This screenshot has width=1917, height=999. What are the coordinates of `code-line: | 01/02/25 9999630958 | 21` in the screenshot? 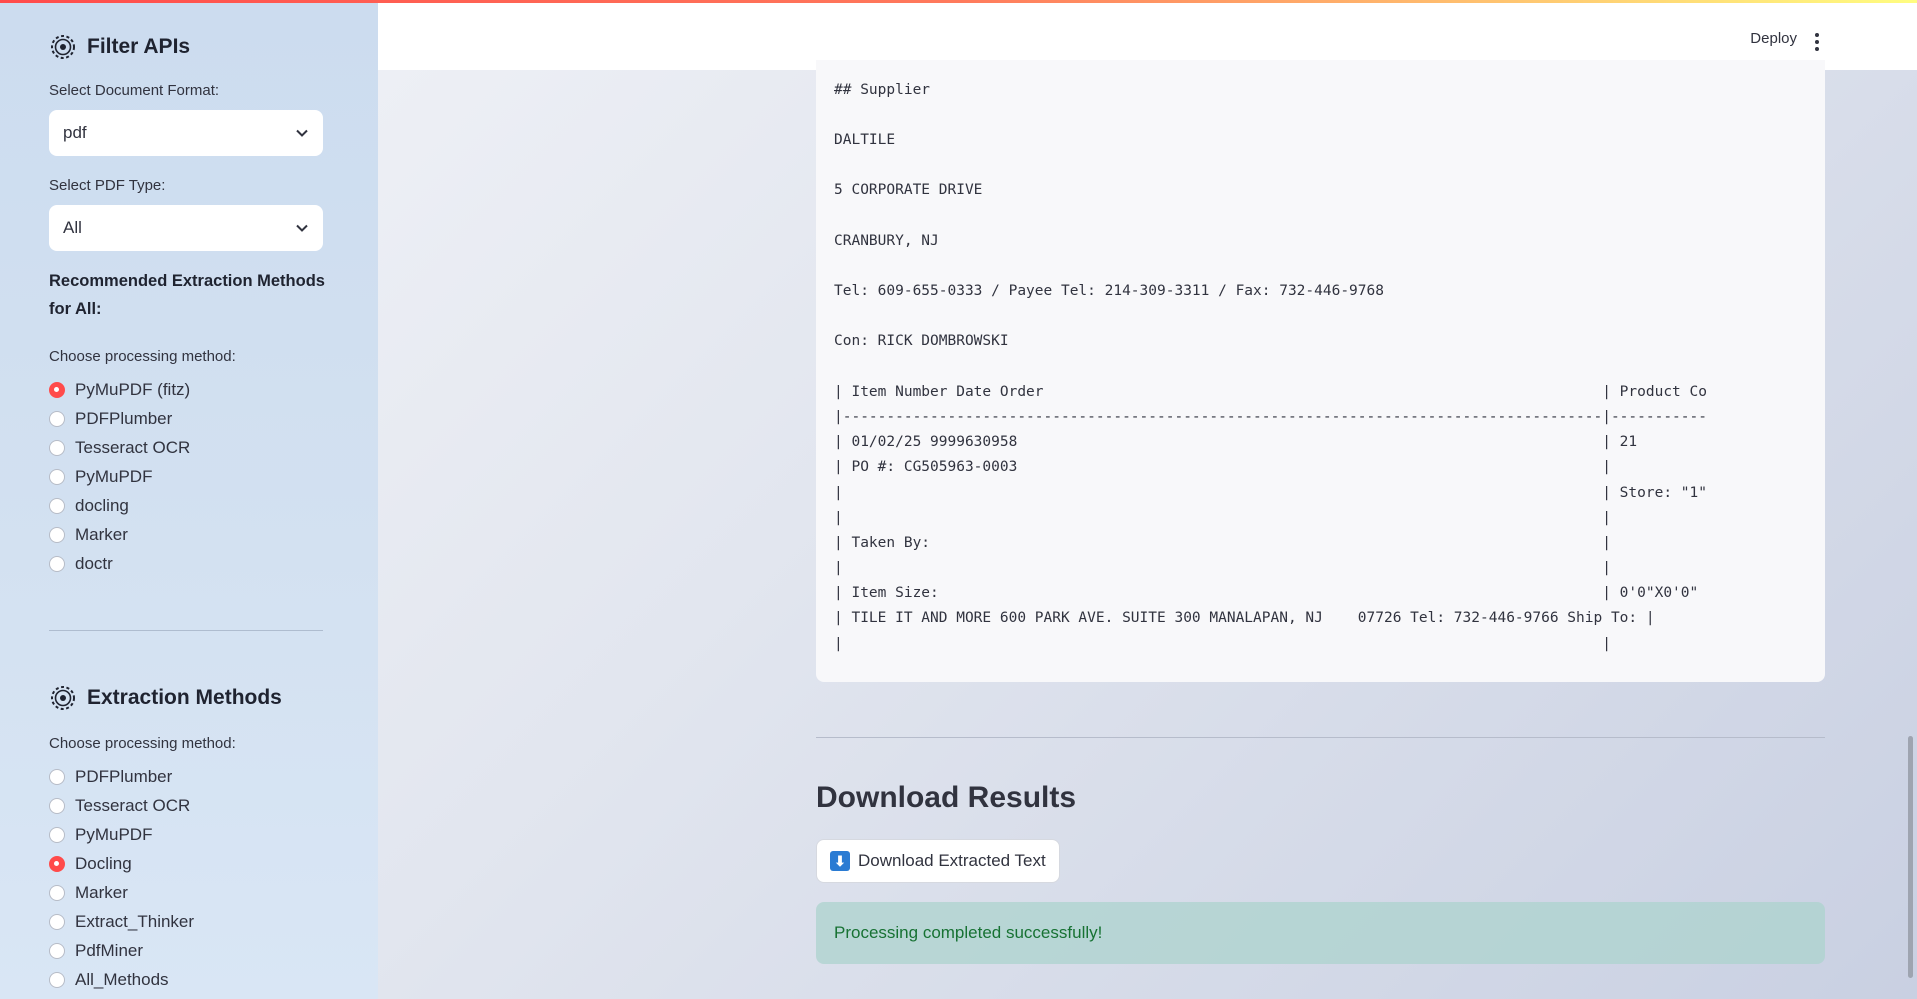 It's located at (1236, 442).